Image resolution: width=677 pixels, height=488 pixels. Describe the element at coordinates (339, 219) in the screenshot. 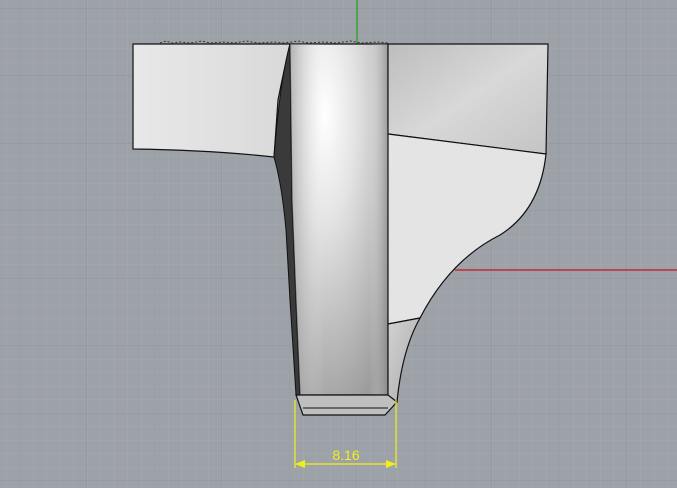

I see `model-center-shade` at that location.